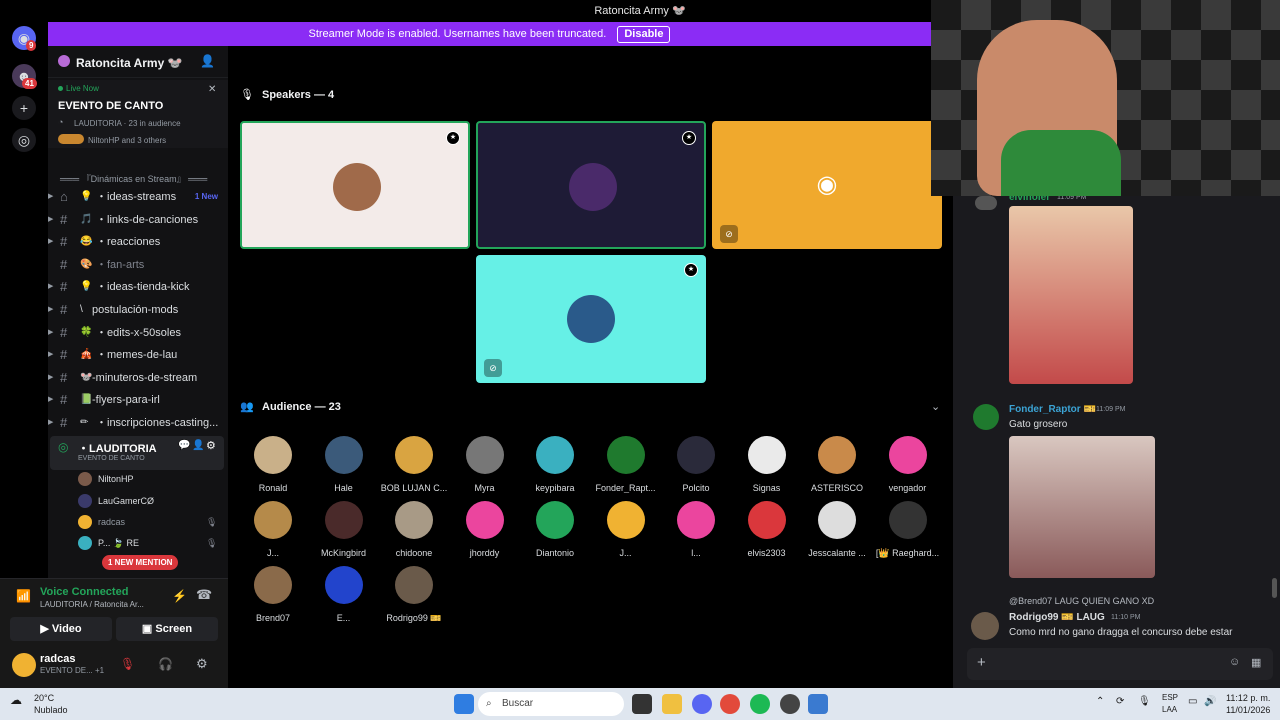 The width and height of the screenshot is (1280, 720). What do you see at coordinates (730, 704) in the screenshot?
I see `chrome-icon` at bounding box center [730, 704].